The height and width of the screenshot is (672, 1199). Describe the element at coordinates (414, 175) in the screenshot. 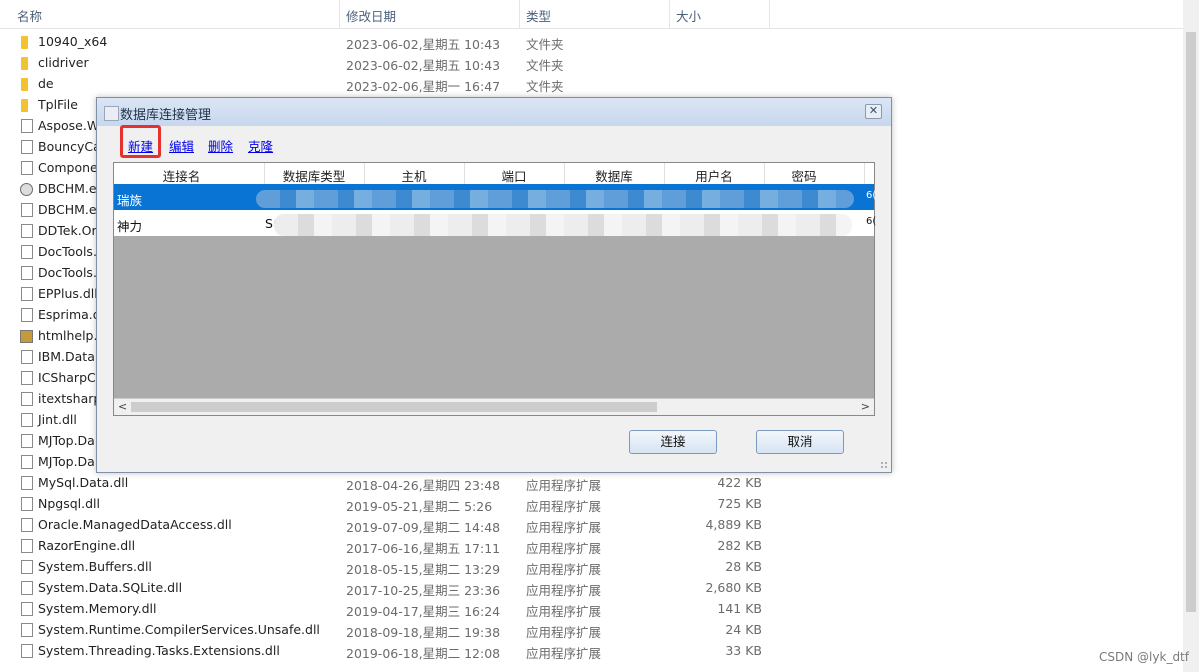

I see `grid-col-host: 主机` at that location.